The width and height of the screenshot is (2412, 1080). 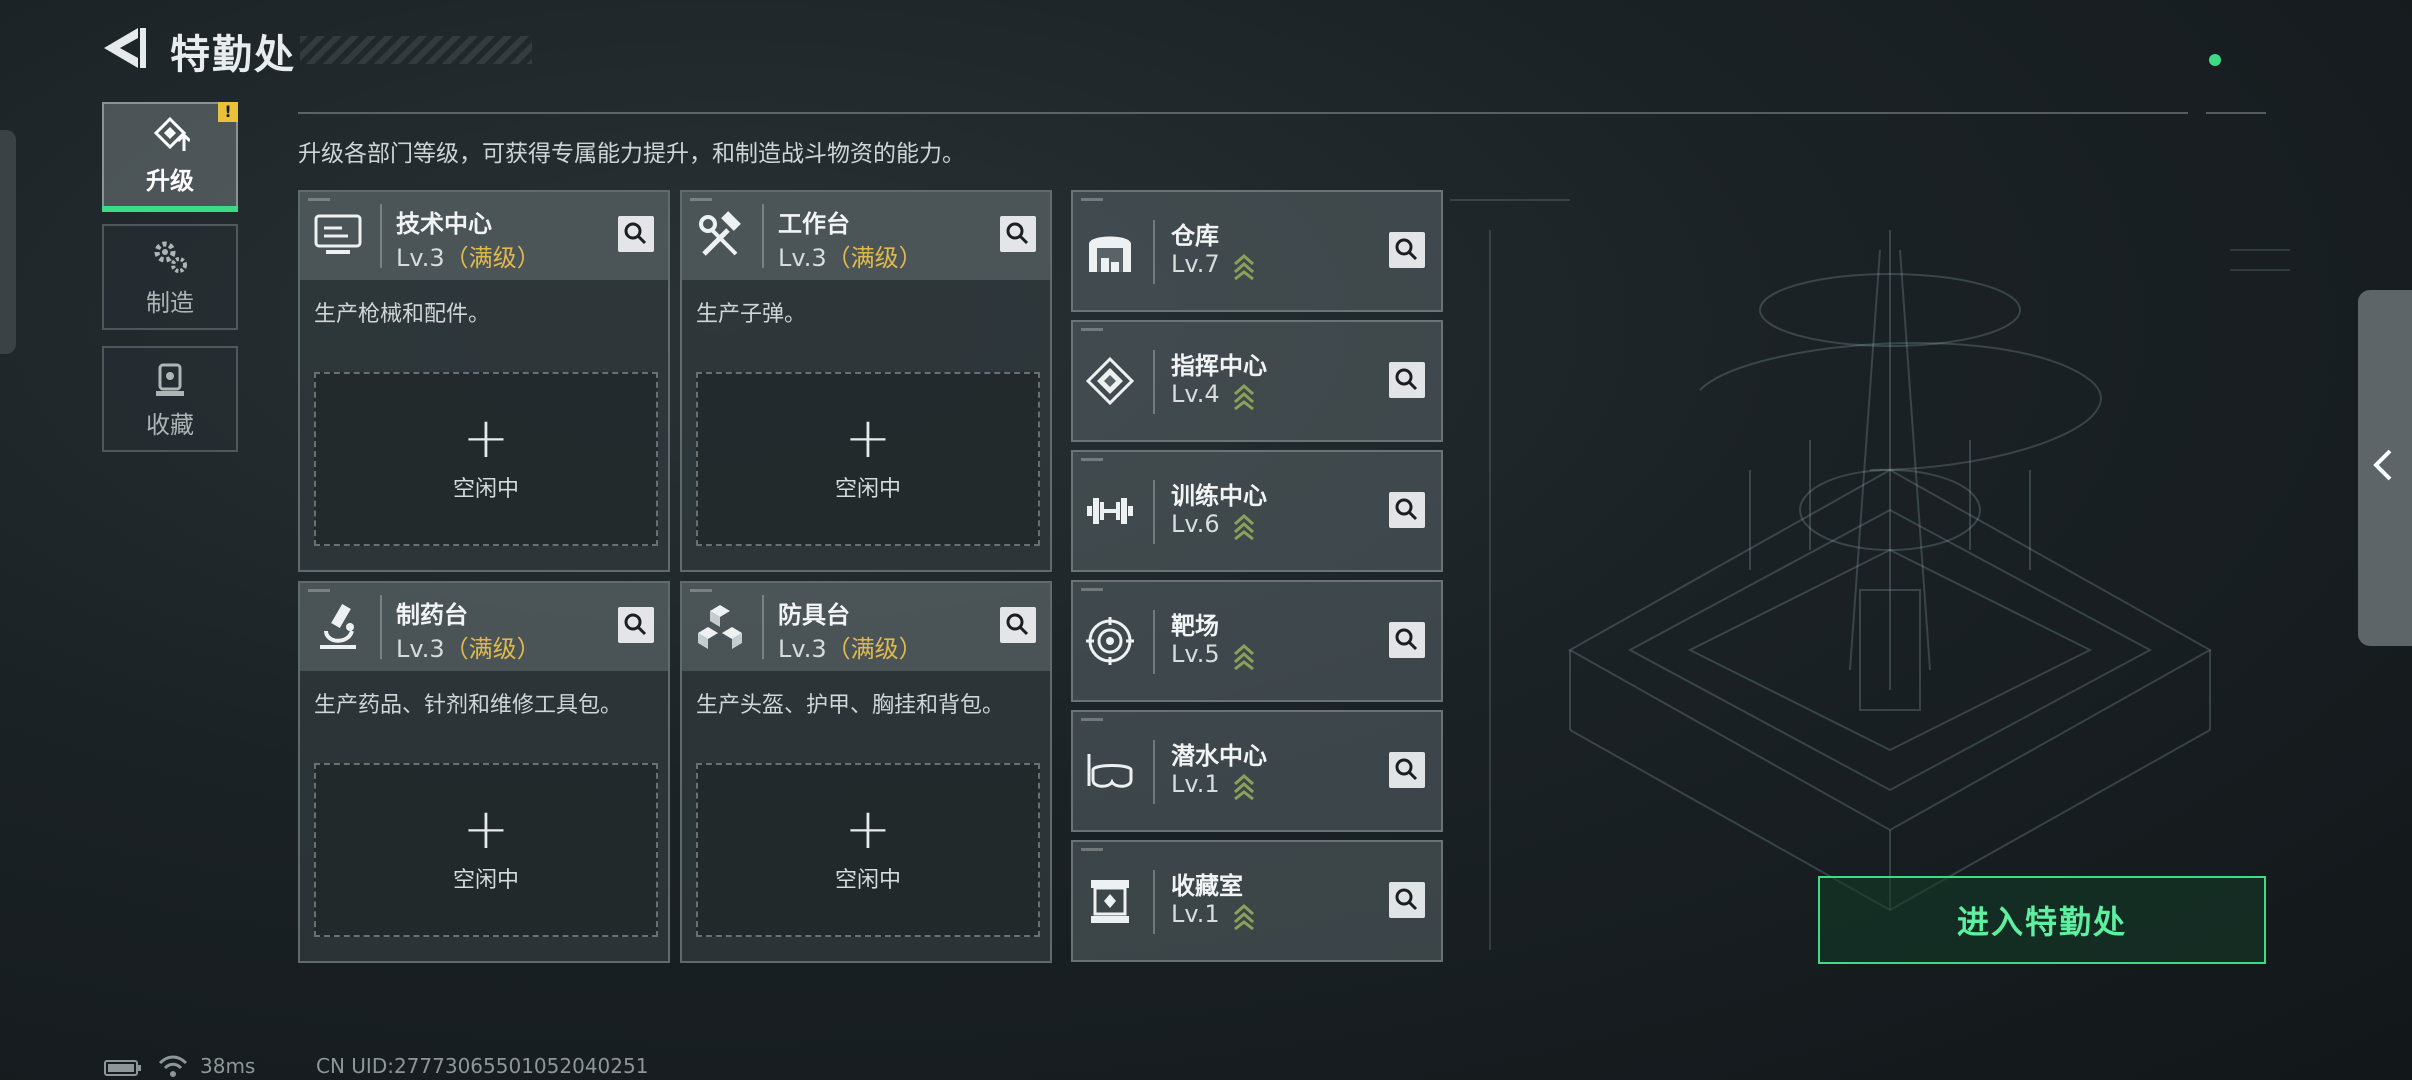 What do you see at coordinates (170, 399) in the screenshot?
I see `sidebar-item-collection: 收藏` at bounding box center [170, 399].